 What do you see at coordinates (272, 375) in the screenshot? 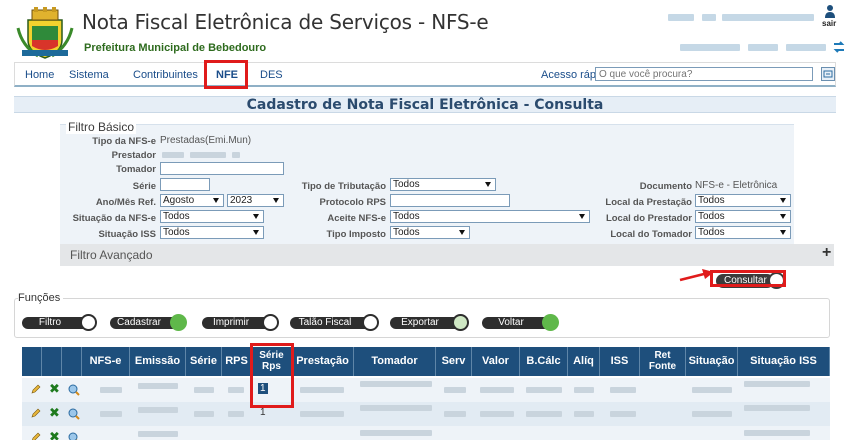
I see `serie-rps-highlight-box` at bounding box center [272, 375].